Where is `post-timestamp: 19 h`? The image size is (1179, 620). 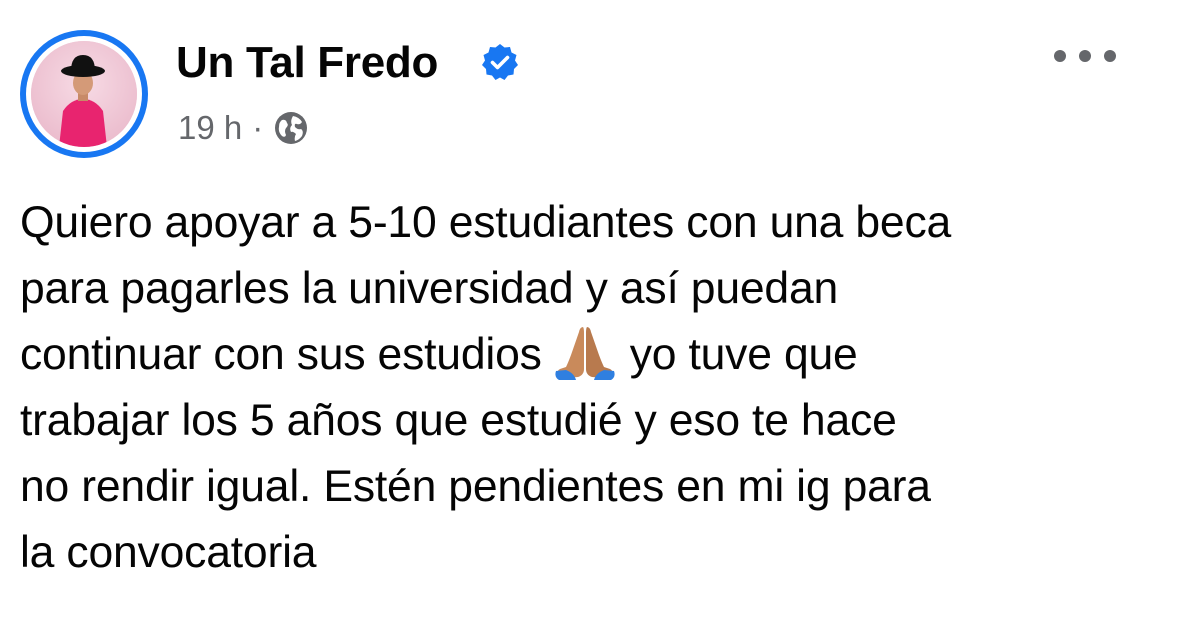 post-timestamp: 19 h is located at coordinates (210, 128).